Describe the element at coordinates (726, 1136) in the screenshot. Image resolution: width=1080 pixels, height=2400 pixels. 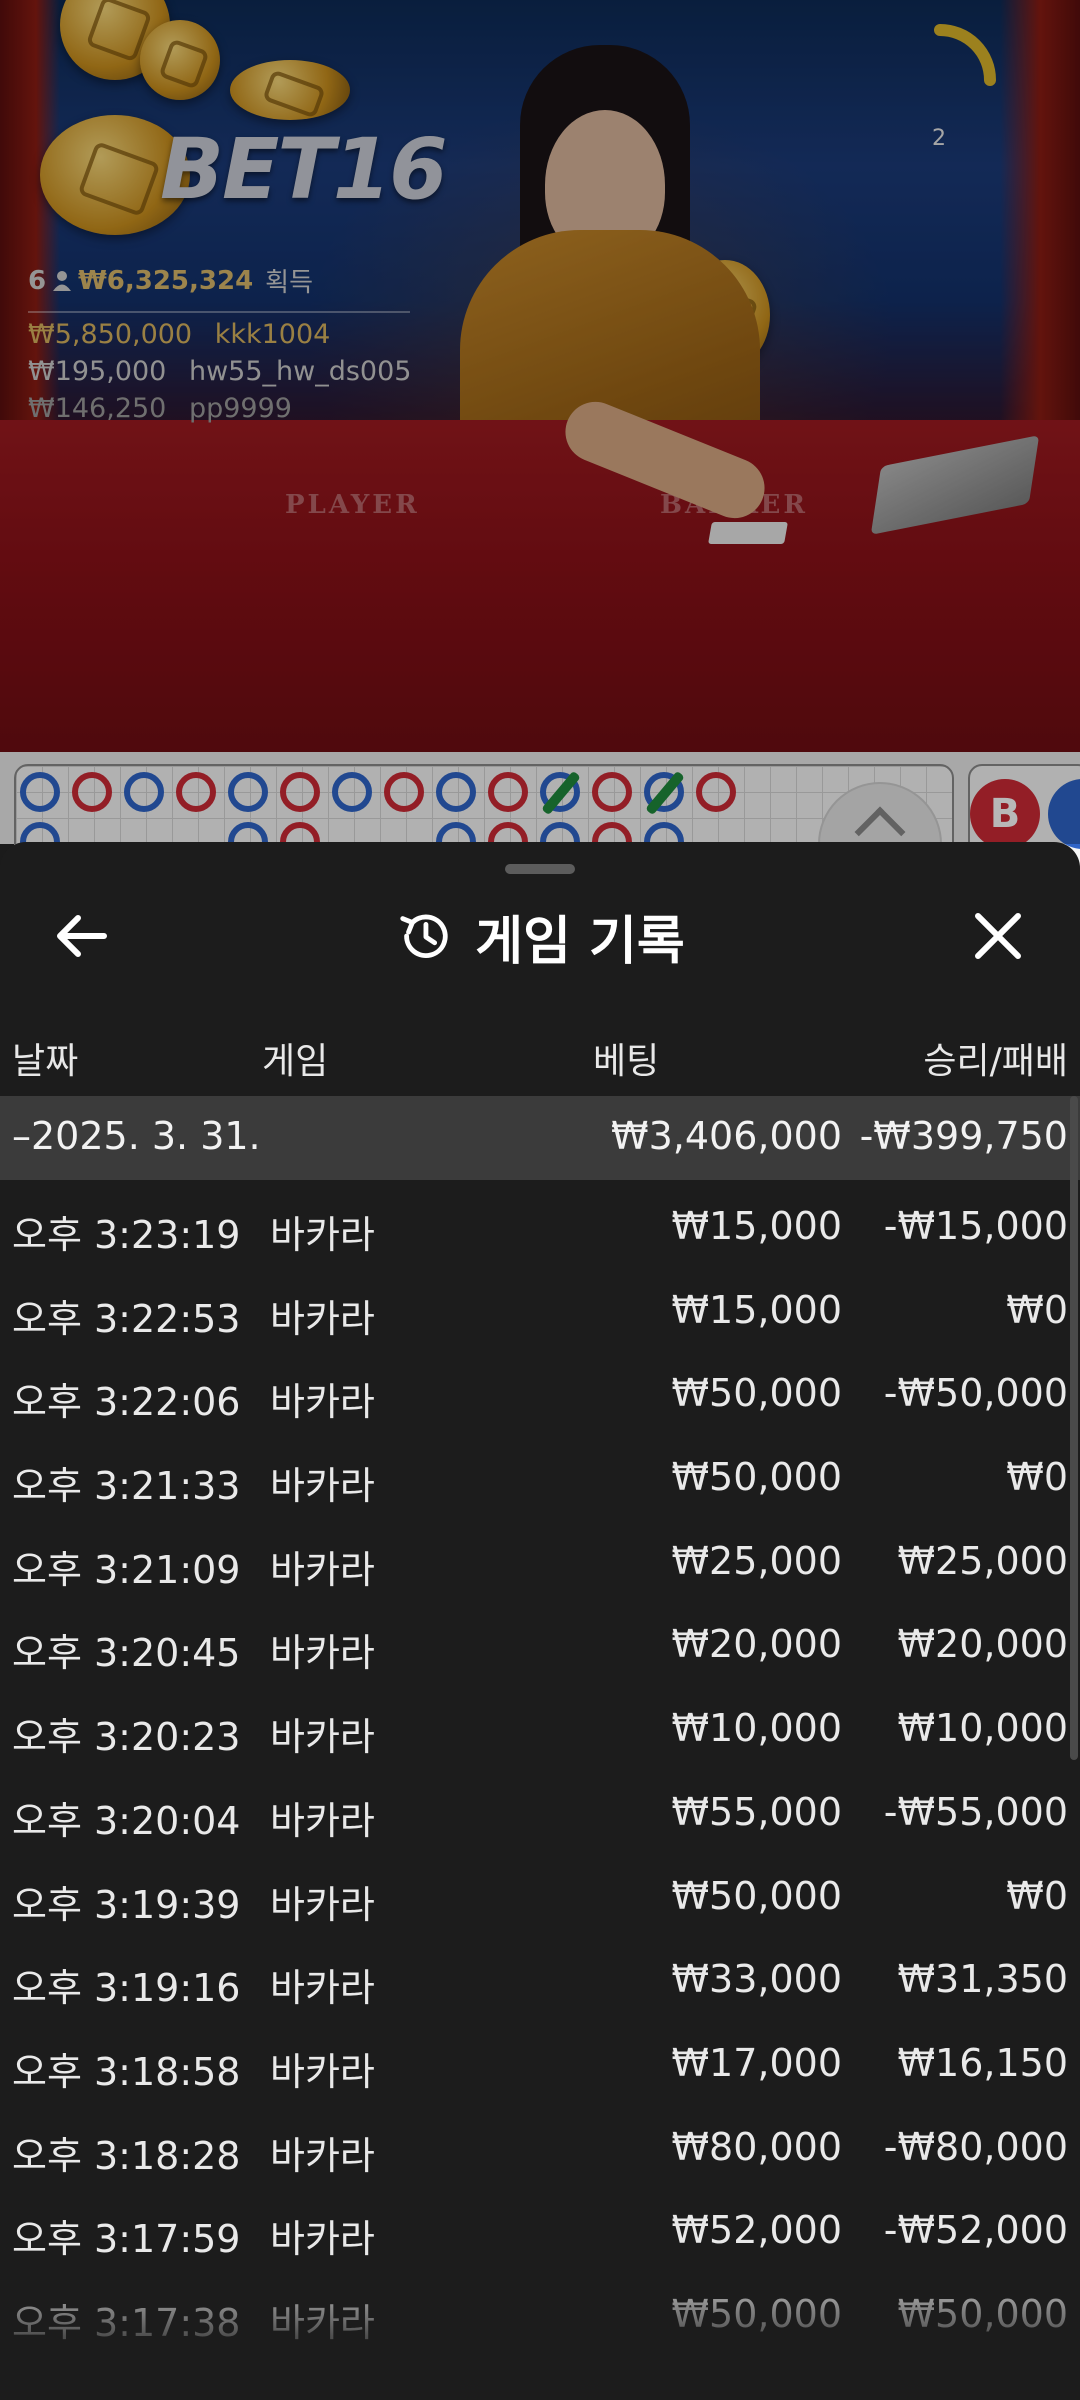
I see `day-total-bet: ₩3,406,000` at that location.